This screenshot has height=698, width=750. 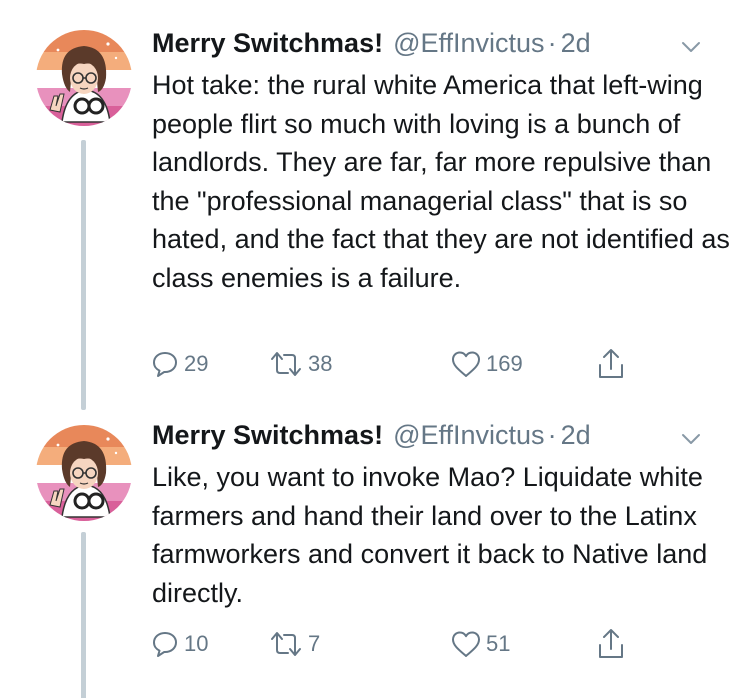 What do you see at coordinates (400, 364) in the screenshot?
I see `tweet-actions: 29 38 169` at bounding box center [400, 364].